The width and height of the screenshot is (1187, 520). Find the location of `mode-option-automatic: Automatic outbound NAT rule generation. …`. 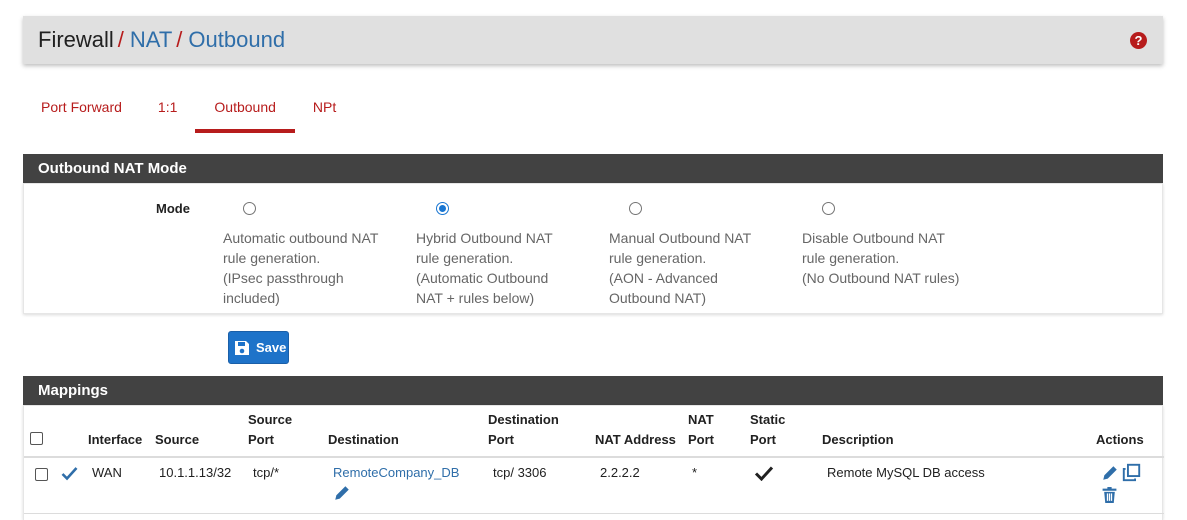

mode-option-automatic: Automatic outbound NAT rule generation. … is located at coordinates (313, 255).